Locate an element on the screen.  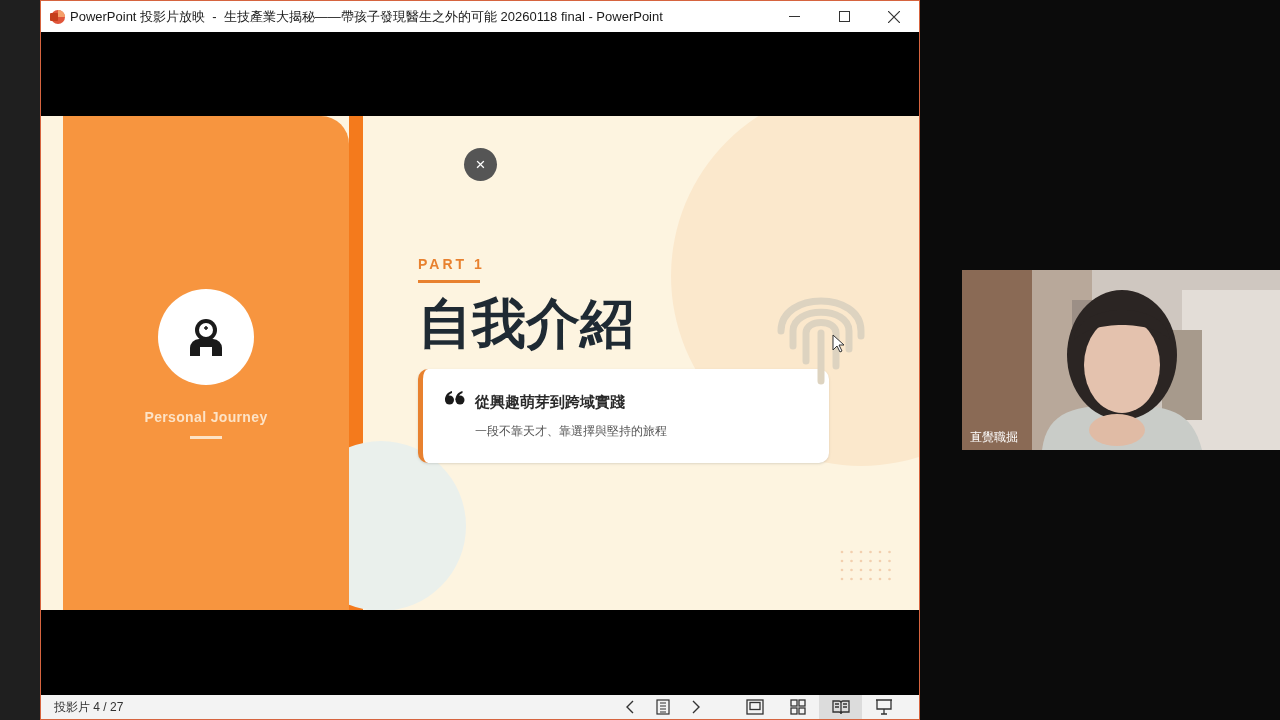
quote-icon is located at coordinates (455, 398).